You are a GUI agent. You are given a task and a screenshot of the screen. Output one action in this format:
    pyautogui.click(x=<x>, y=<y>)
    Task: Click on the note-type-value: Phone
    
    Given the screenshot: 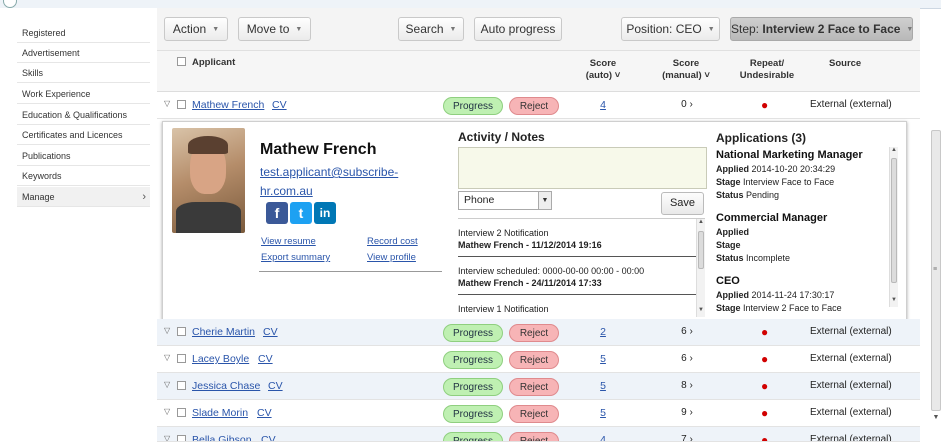 What is the action you would take?
    pyautogui.click(x=479, y=200)
    